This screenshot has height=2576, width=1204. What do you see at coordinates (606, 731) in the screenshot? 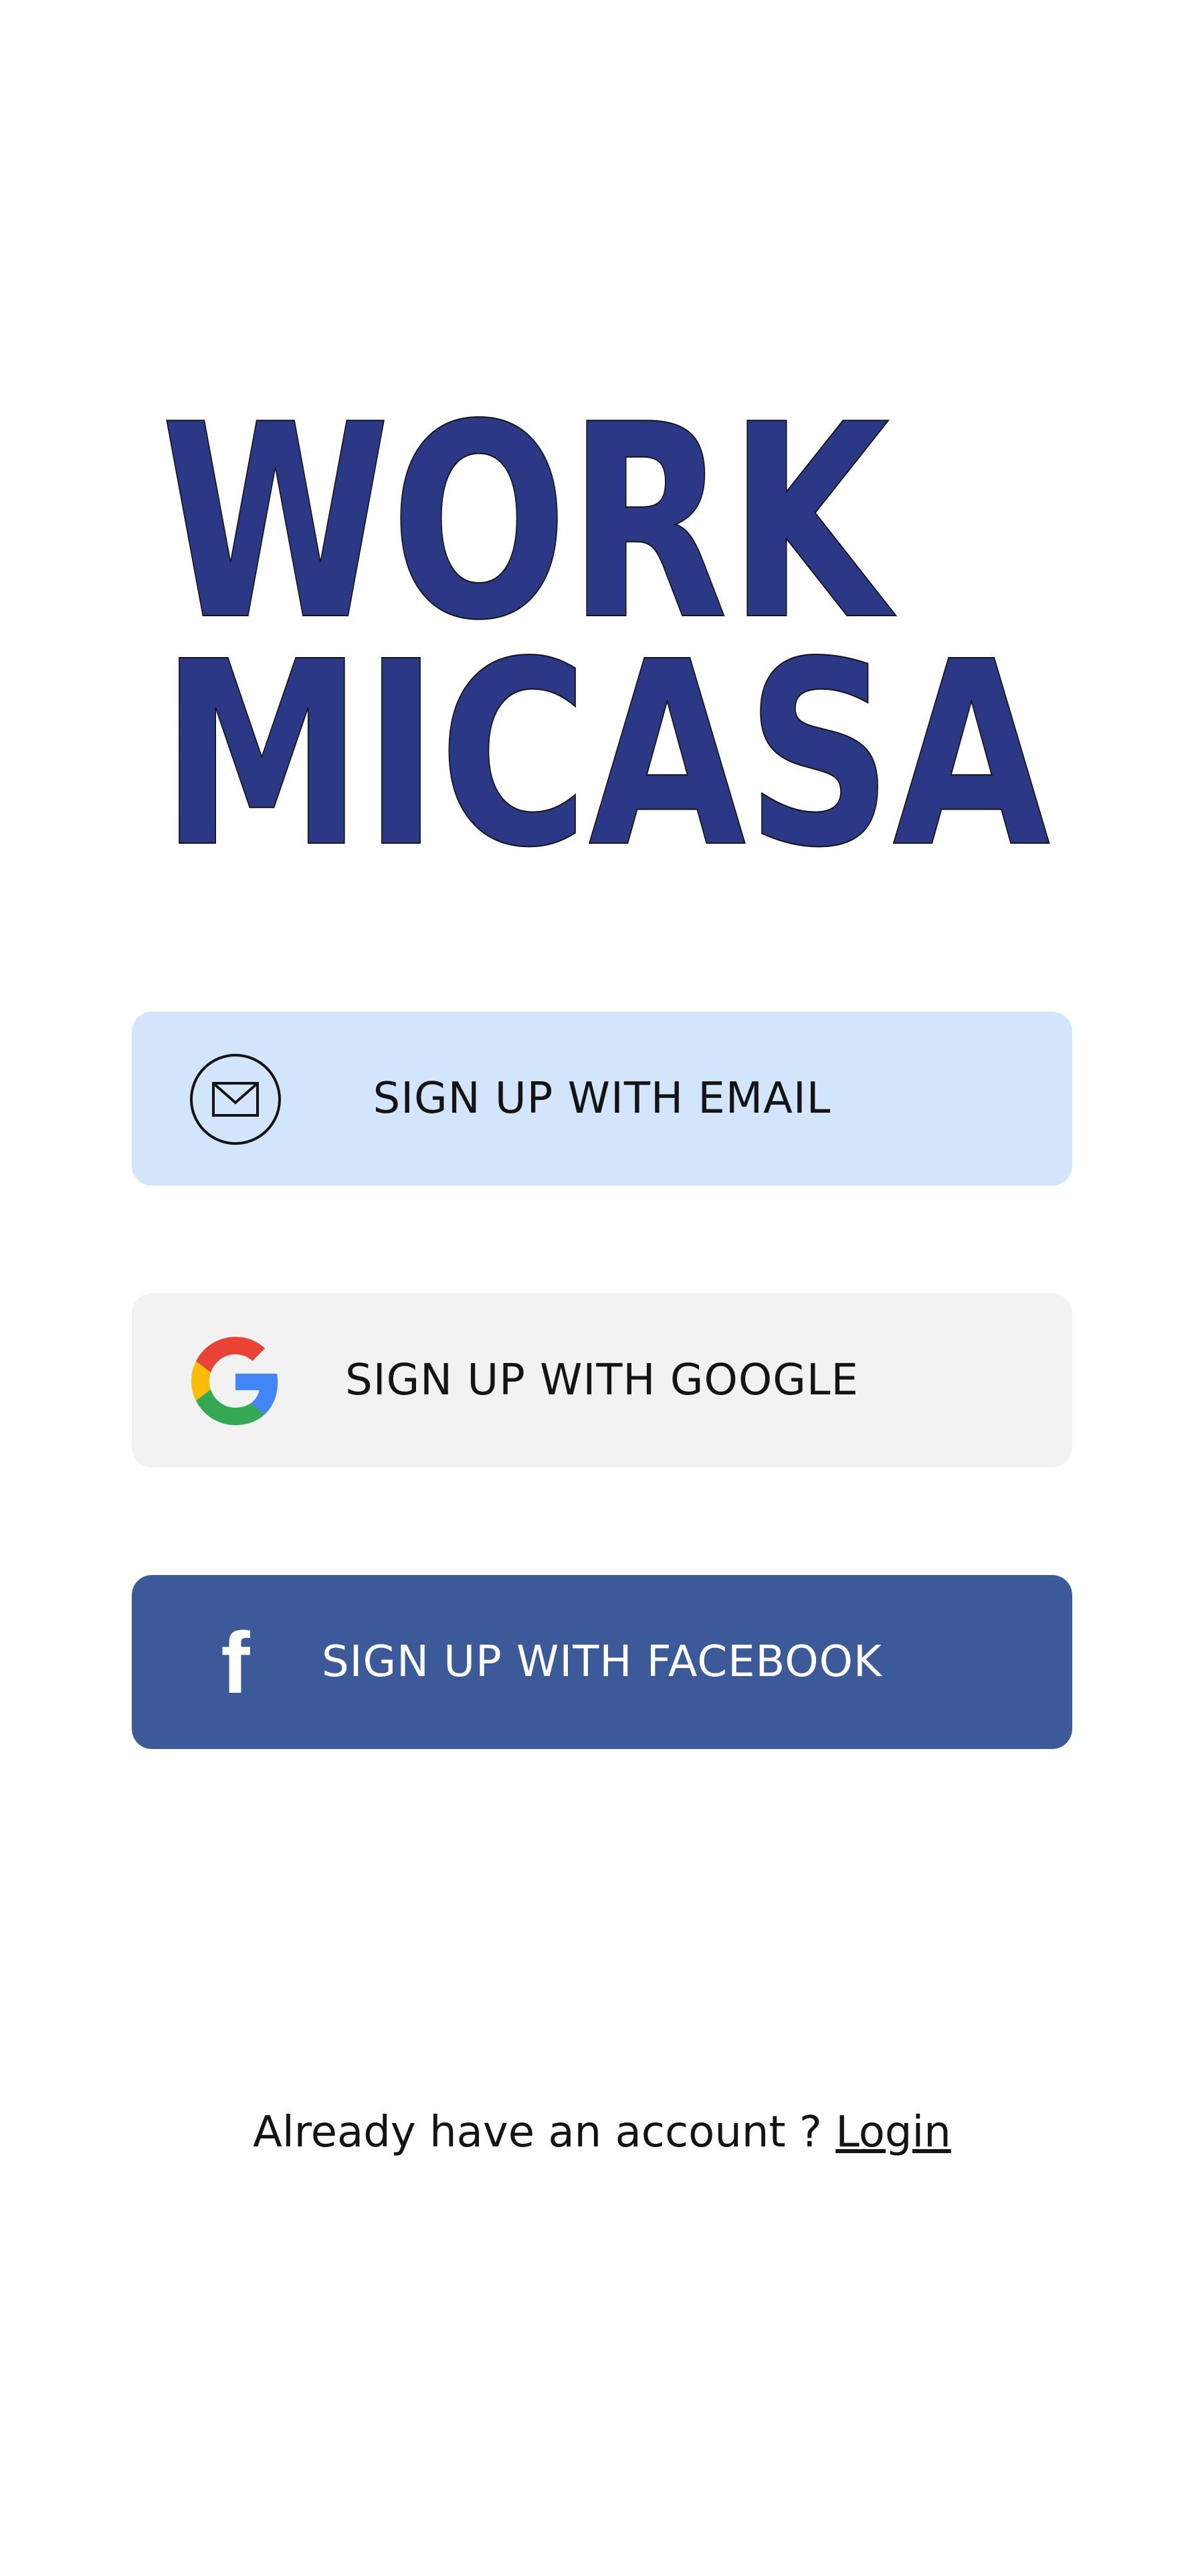
I see `logo-line-2: MICASA` at bounding box center [606, 731].